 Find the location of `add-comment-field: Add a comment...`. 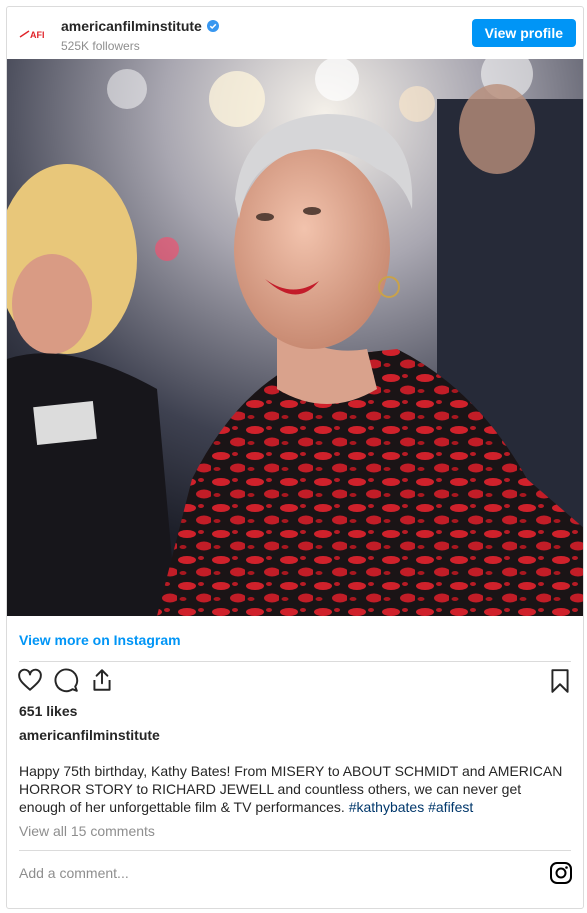

add-comment-field: Add a comment... is located at coordinates (74, 873).